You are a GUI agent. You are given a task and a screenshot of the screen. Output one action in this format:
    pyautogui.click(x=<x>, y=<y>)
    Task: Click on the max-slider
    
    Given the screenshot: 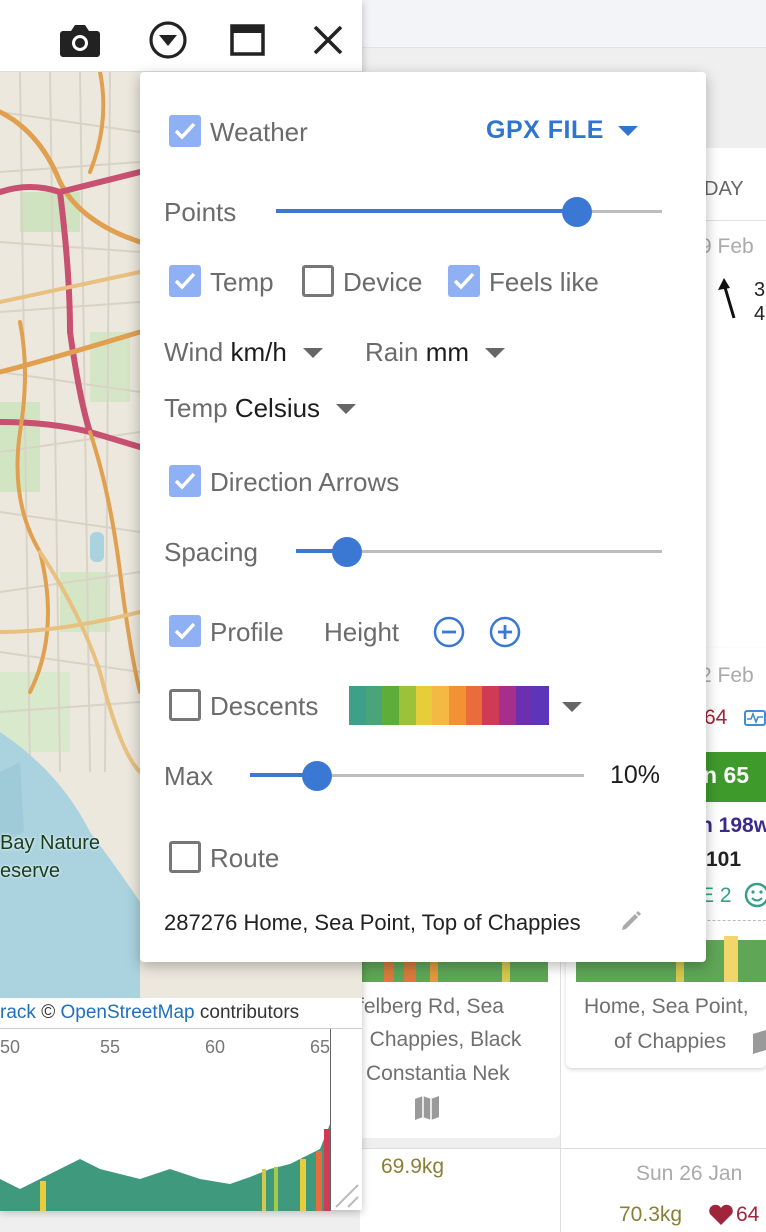 What is the action you would take?
    pyautogui.click(x=417, y=776)
    